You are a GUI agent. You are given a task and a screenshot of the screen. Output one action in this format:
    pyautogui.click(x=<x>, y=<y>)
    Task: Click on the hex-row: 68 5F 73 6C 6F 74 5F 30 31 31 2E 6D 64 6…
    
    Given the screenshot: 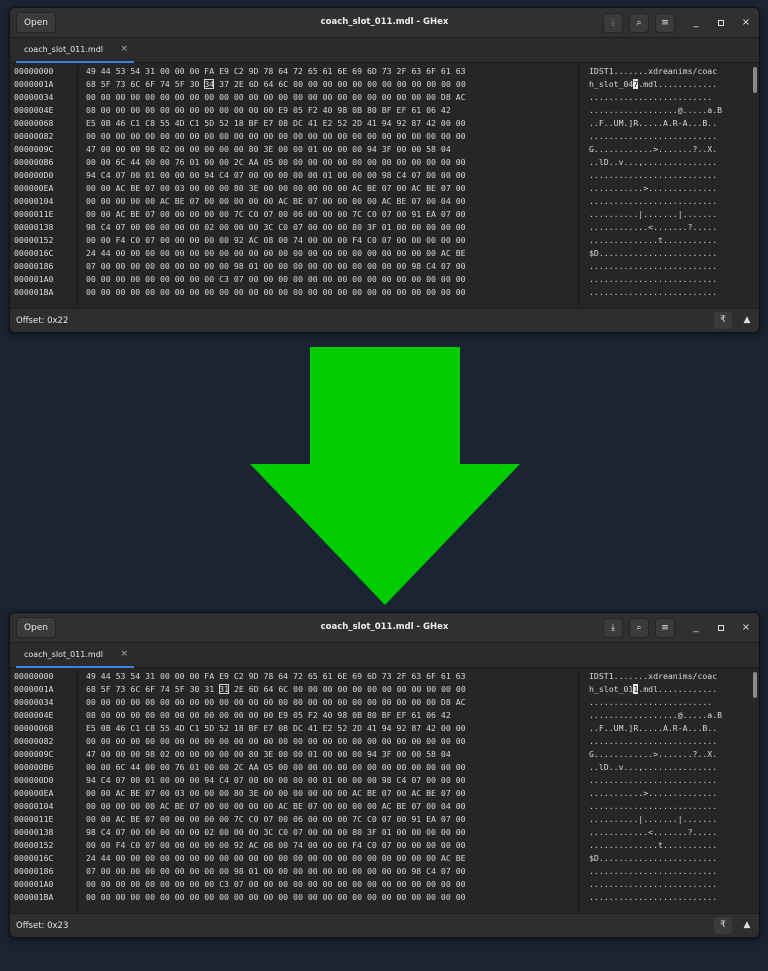 What is the action you would take?
    pyautogui.click(x=276, y=689)
    